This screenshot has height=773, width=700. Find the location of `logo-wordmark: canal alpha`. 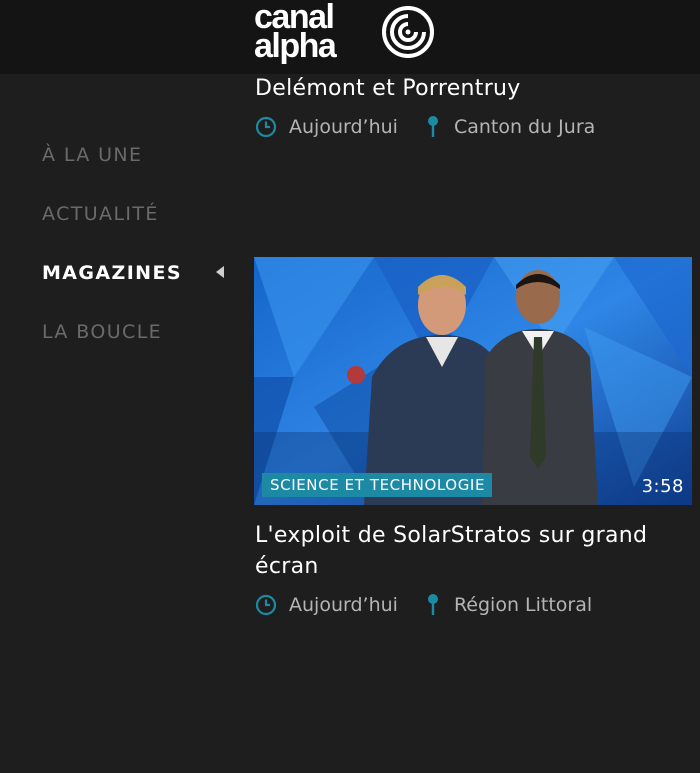

logo-wordmark: canal alpha is located at coordinates (295, 32).